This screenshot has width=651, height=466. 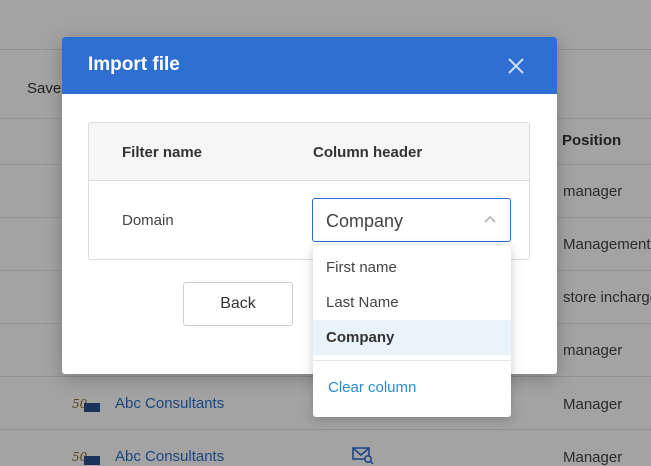 What do you see at coordinates (368, 152) in the screenshot?
I see `column-header-header: Column header` at bounding box center [368, 152].